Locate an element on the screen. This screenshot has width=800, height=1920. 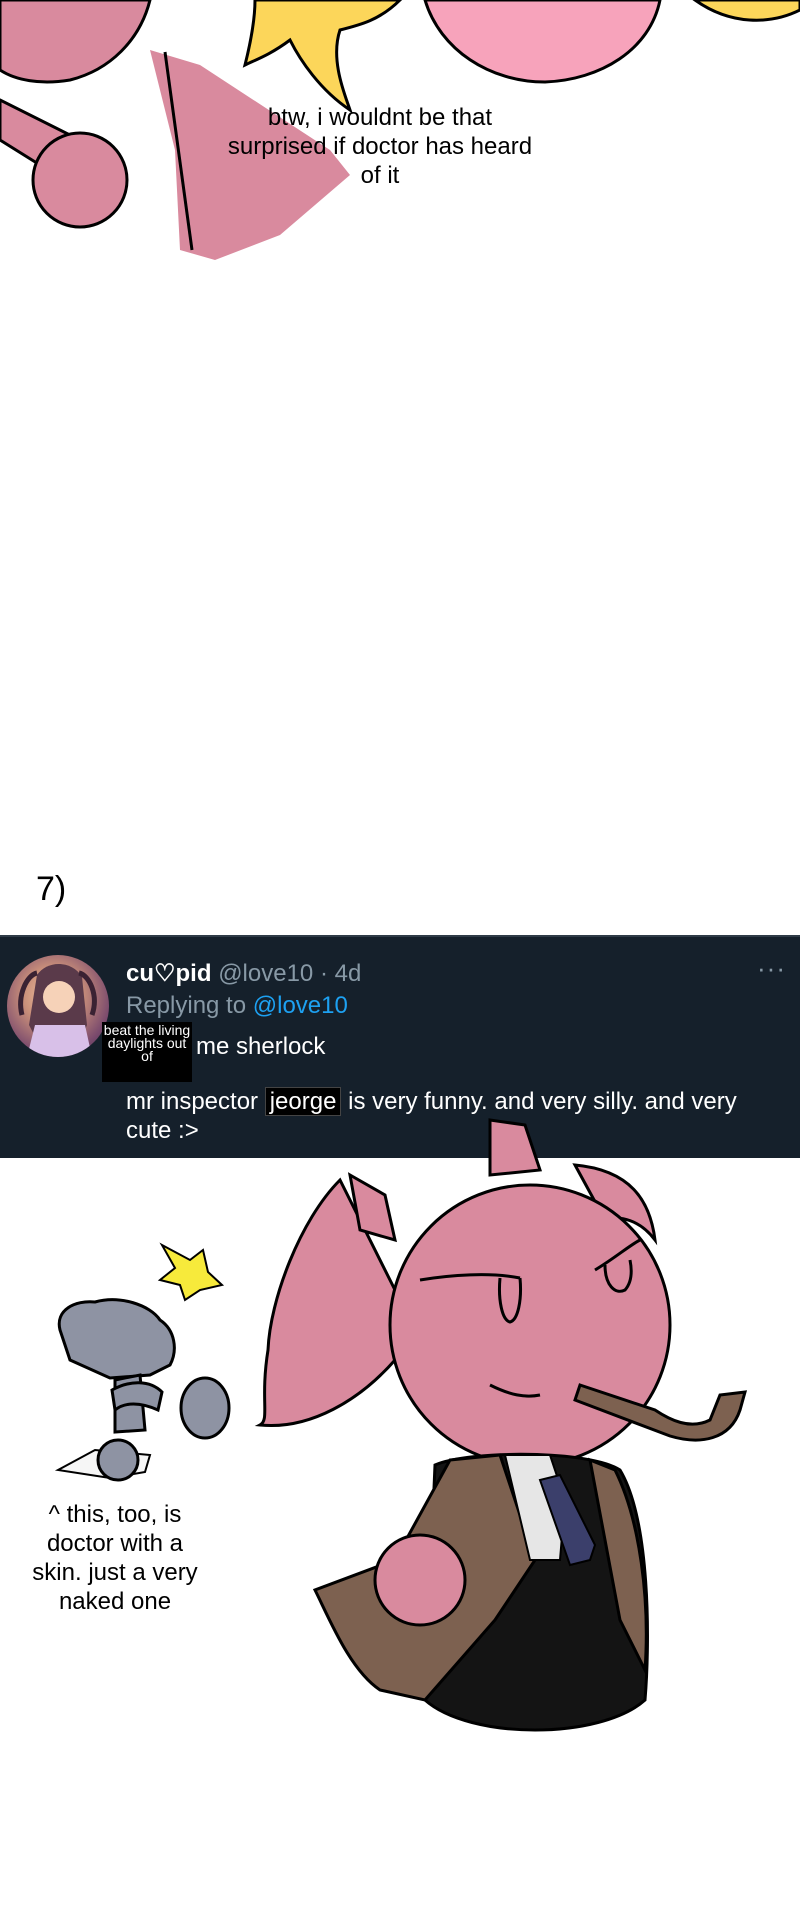
avatar is located at coordinates (58, 1006).